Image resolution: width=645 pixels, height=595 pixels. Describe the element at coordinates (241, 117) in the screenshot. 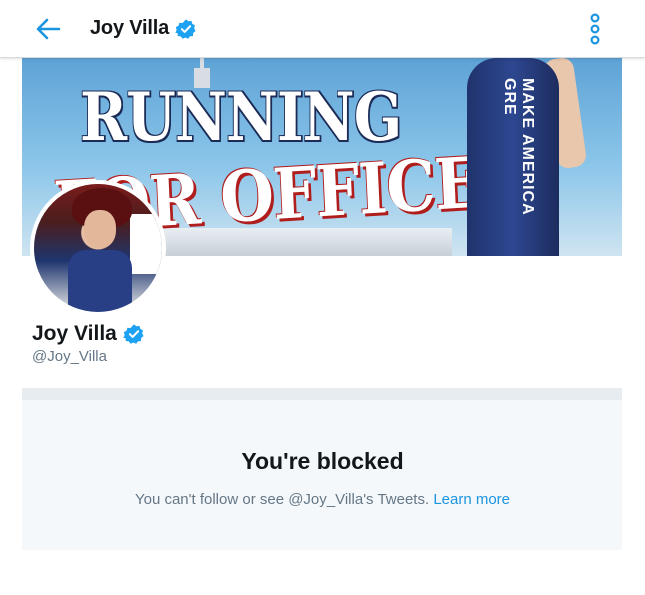

I see `banner-headline-line1: RUNNING` at that location.